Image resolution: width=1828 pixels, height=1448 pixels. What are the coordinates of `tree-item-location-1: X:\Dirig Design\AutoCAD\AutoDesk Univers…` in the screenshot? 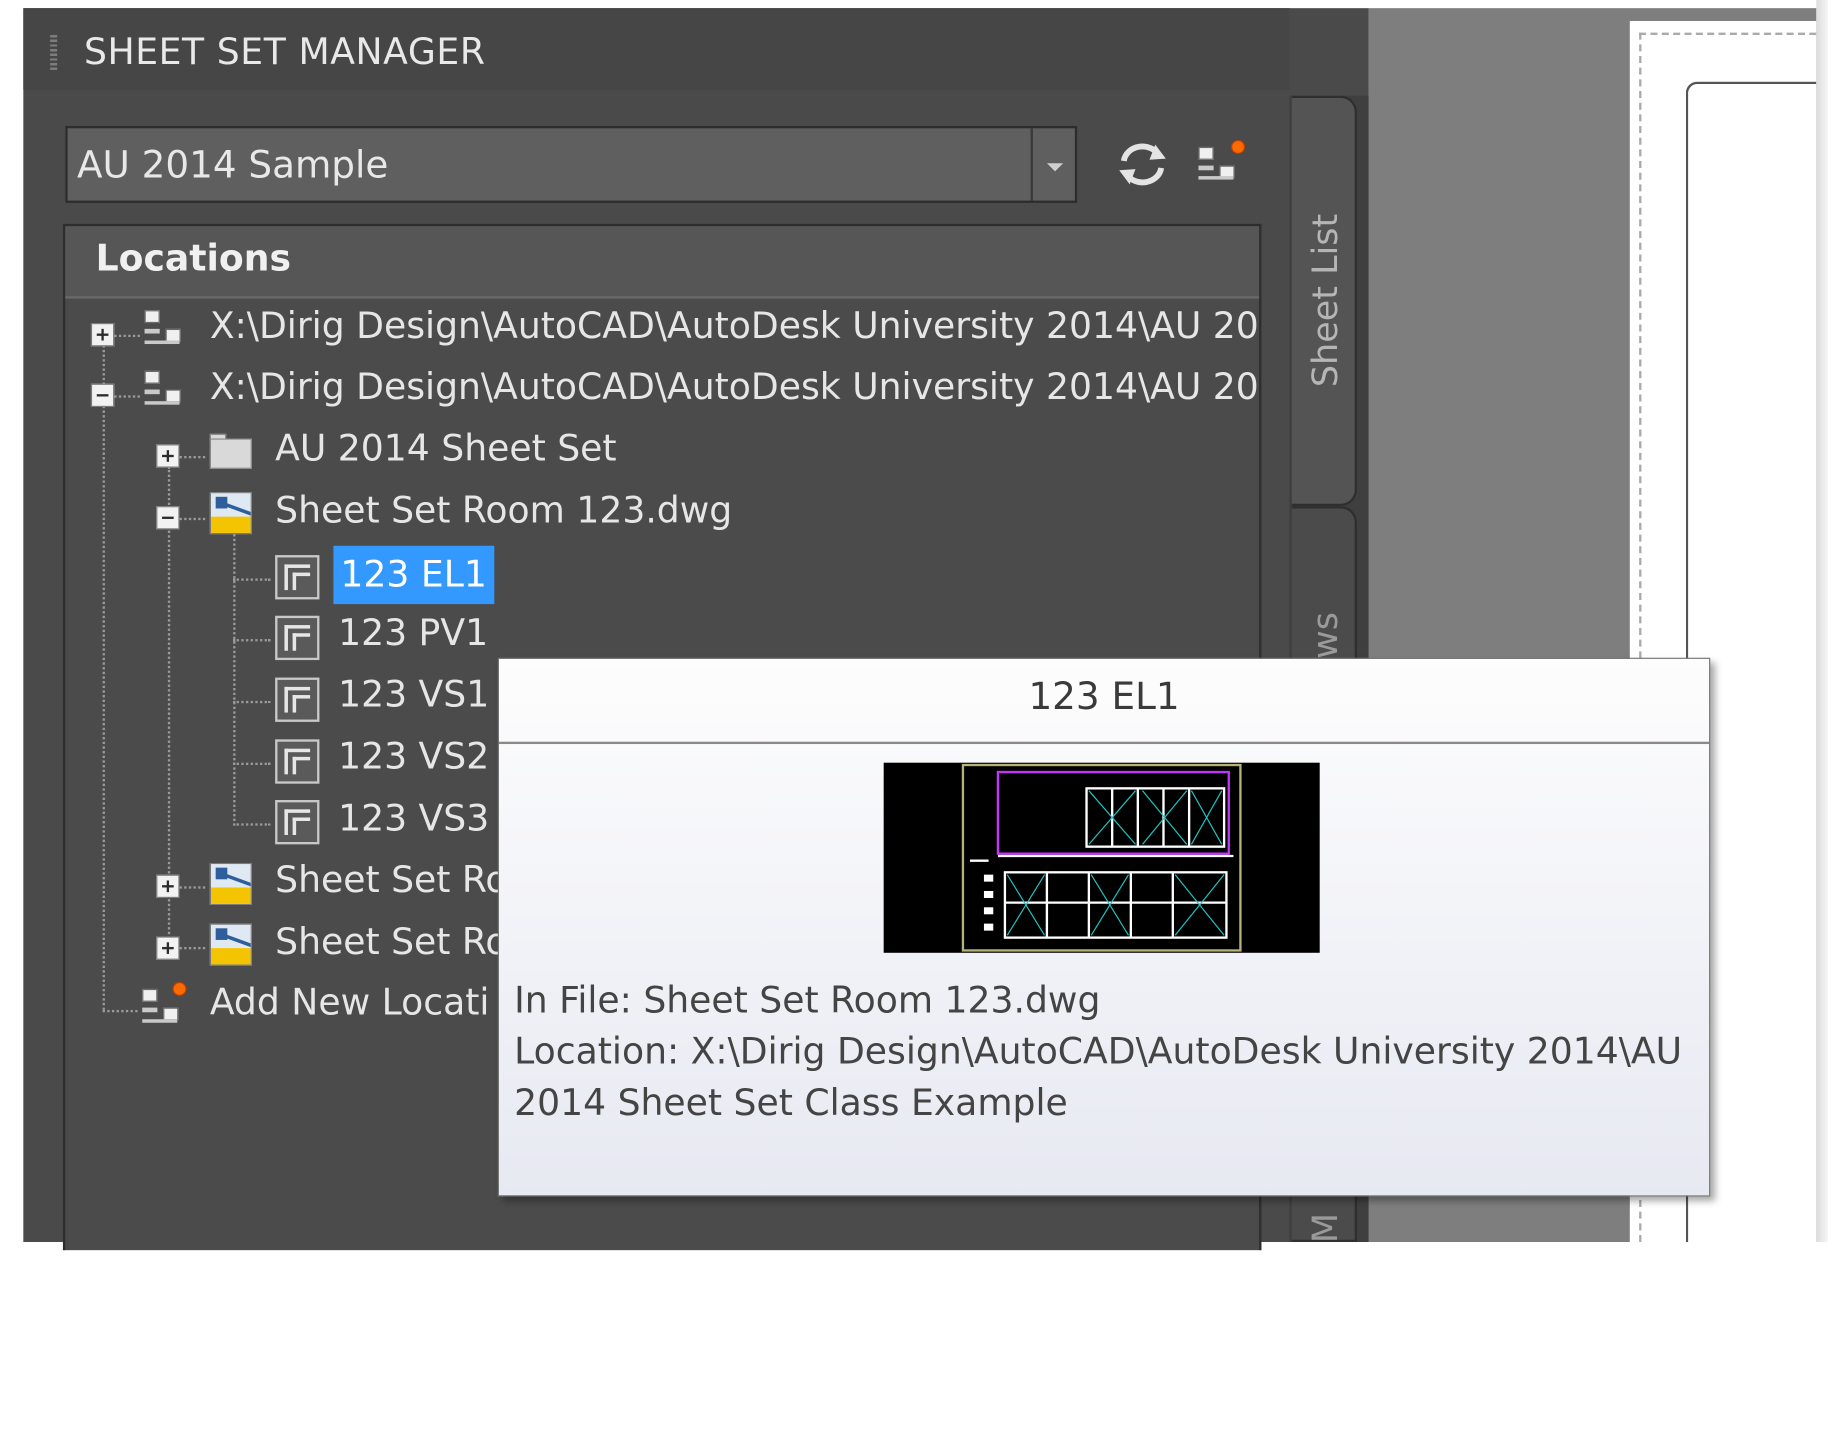 It's located at (734, 327).